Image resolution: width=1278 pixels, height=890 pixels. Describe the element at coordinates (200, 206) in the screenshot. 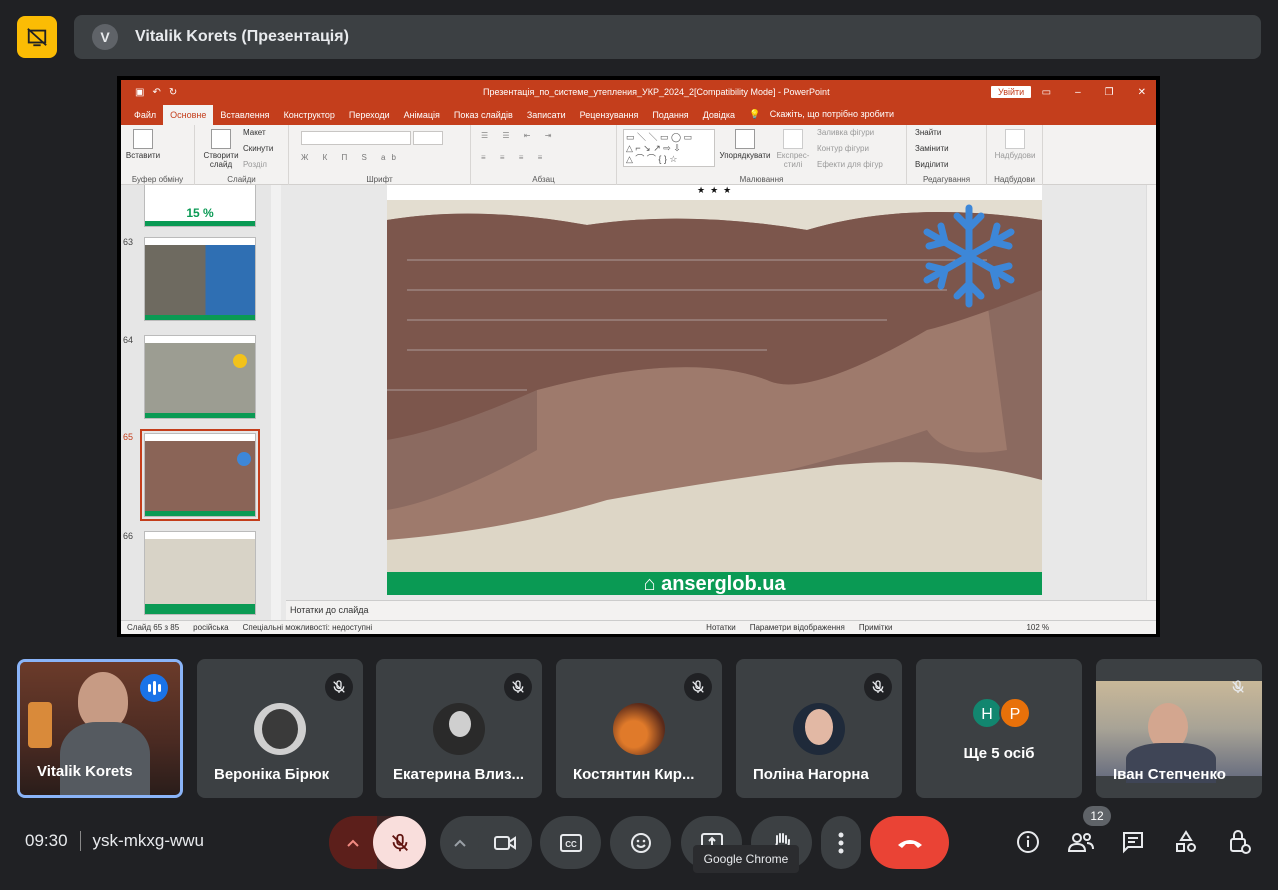

I see `slide-thumbnail-62: 15 %` at that location.